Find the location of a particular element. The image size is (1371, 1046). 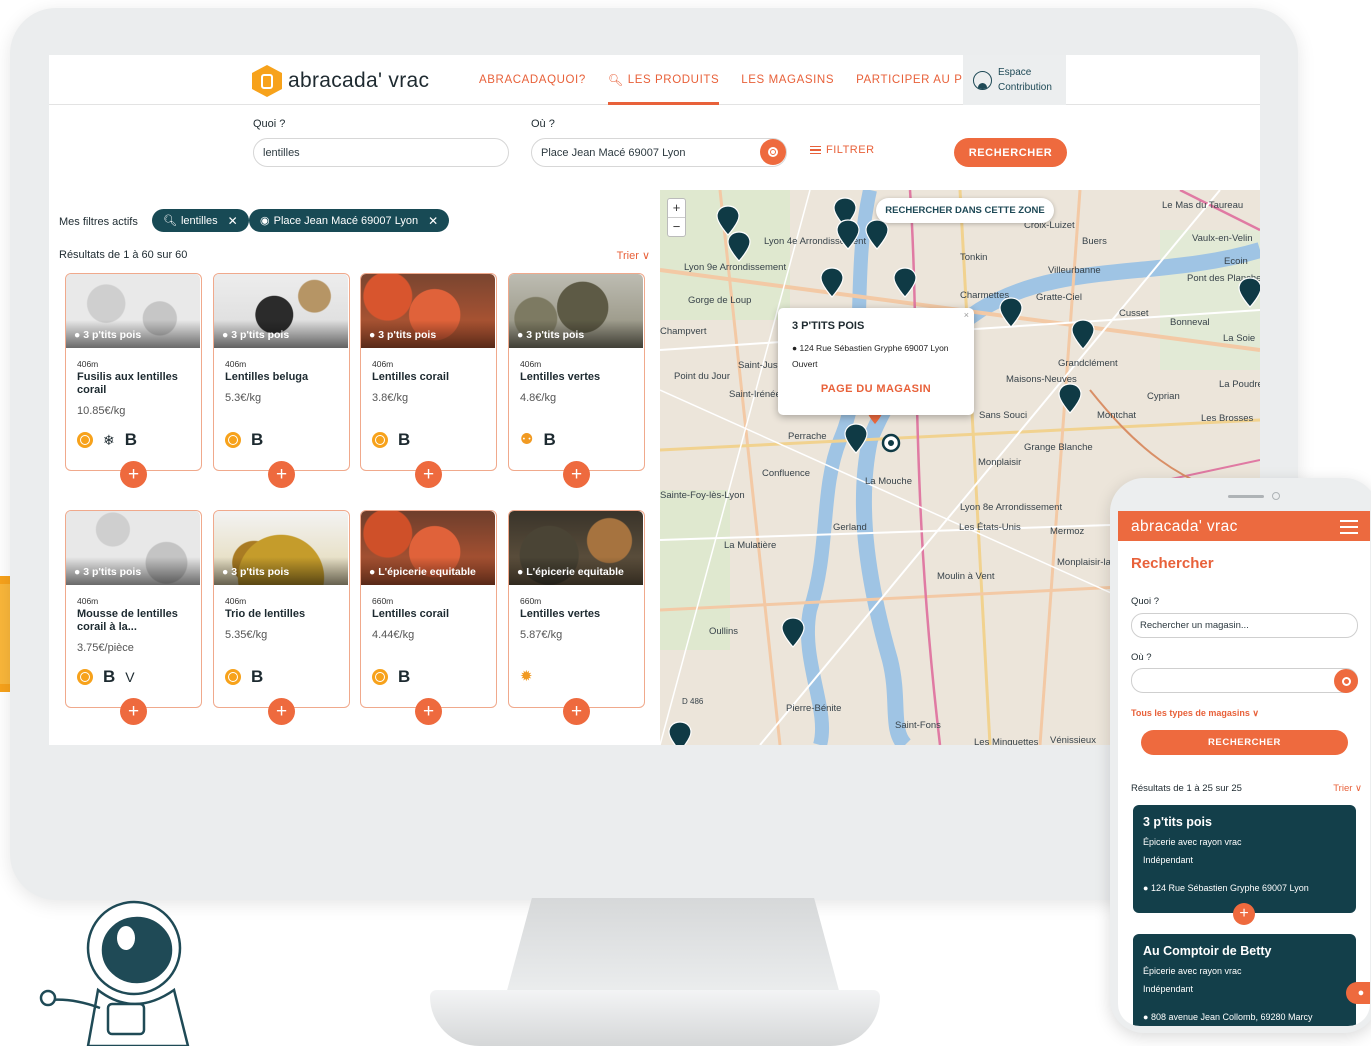

popup-status: Ouvert is located at coordinates (805, 364).